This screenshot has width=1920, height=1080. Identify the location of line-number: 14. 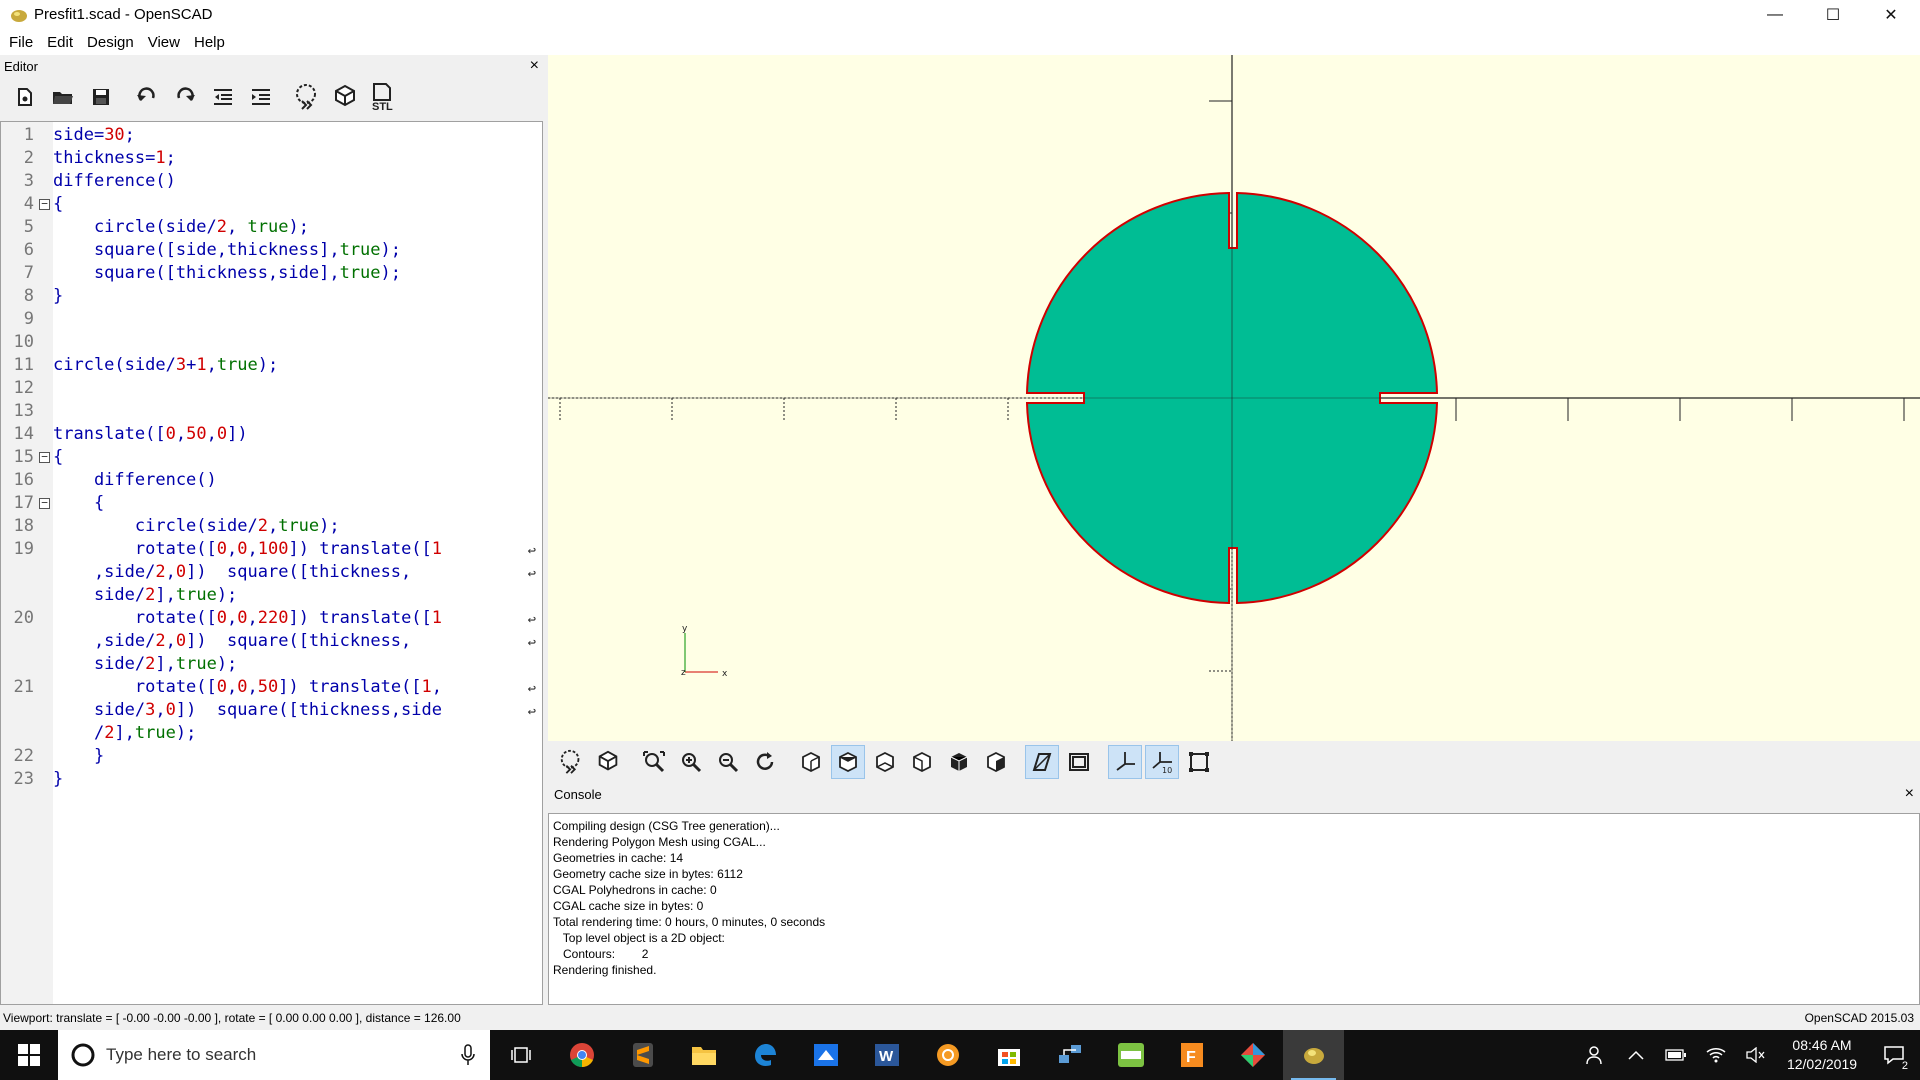
(23, 434).